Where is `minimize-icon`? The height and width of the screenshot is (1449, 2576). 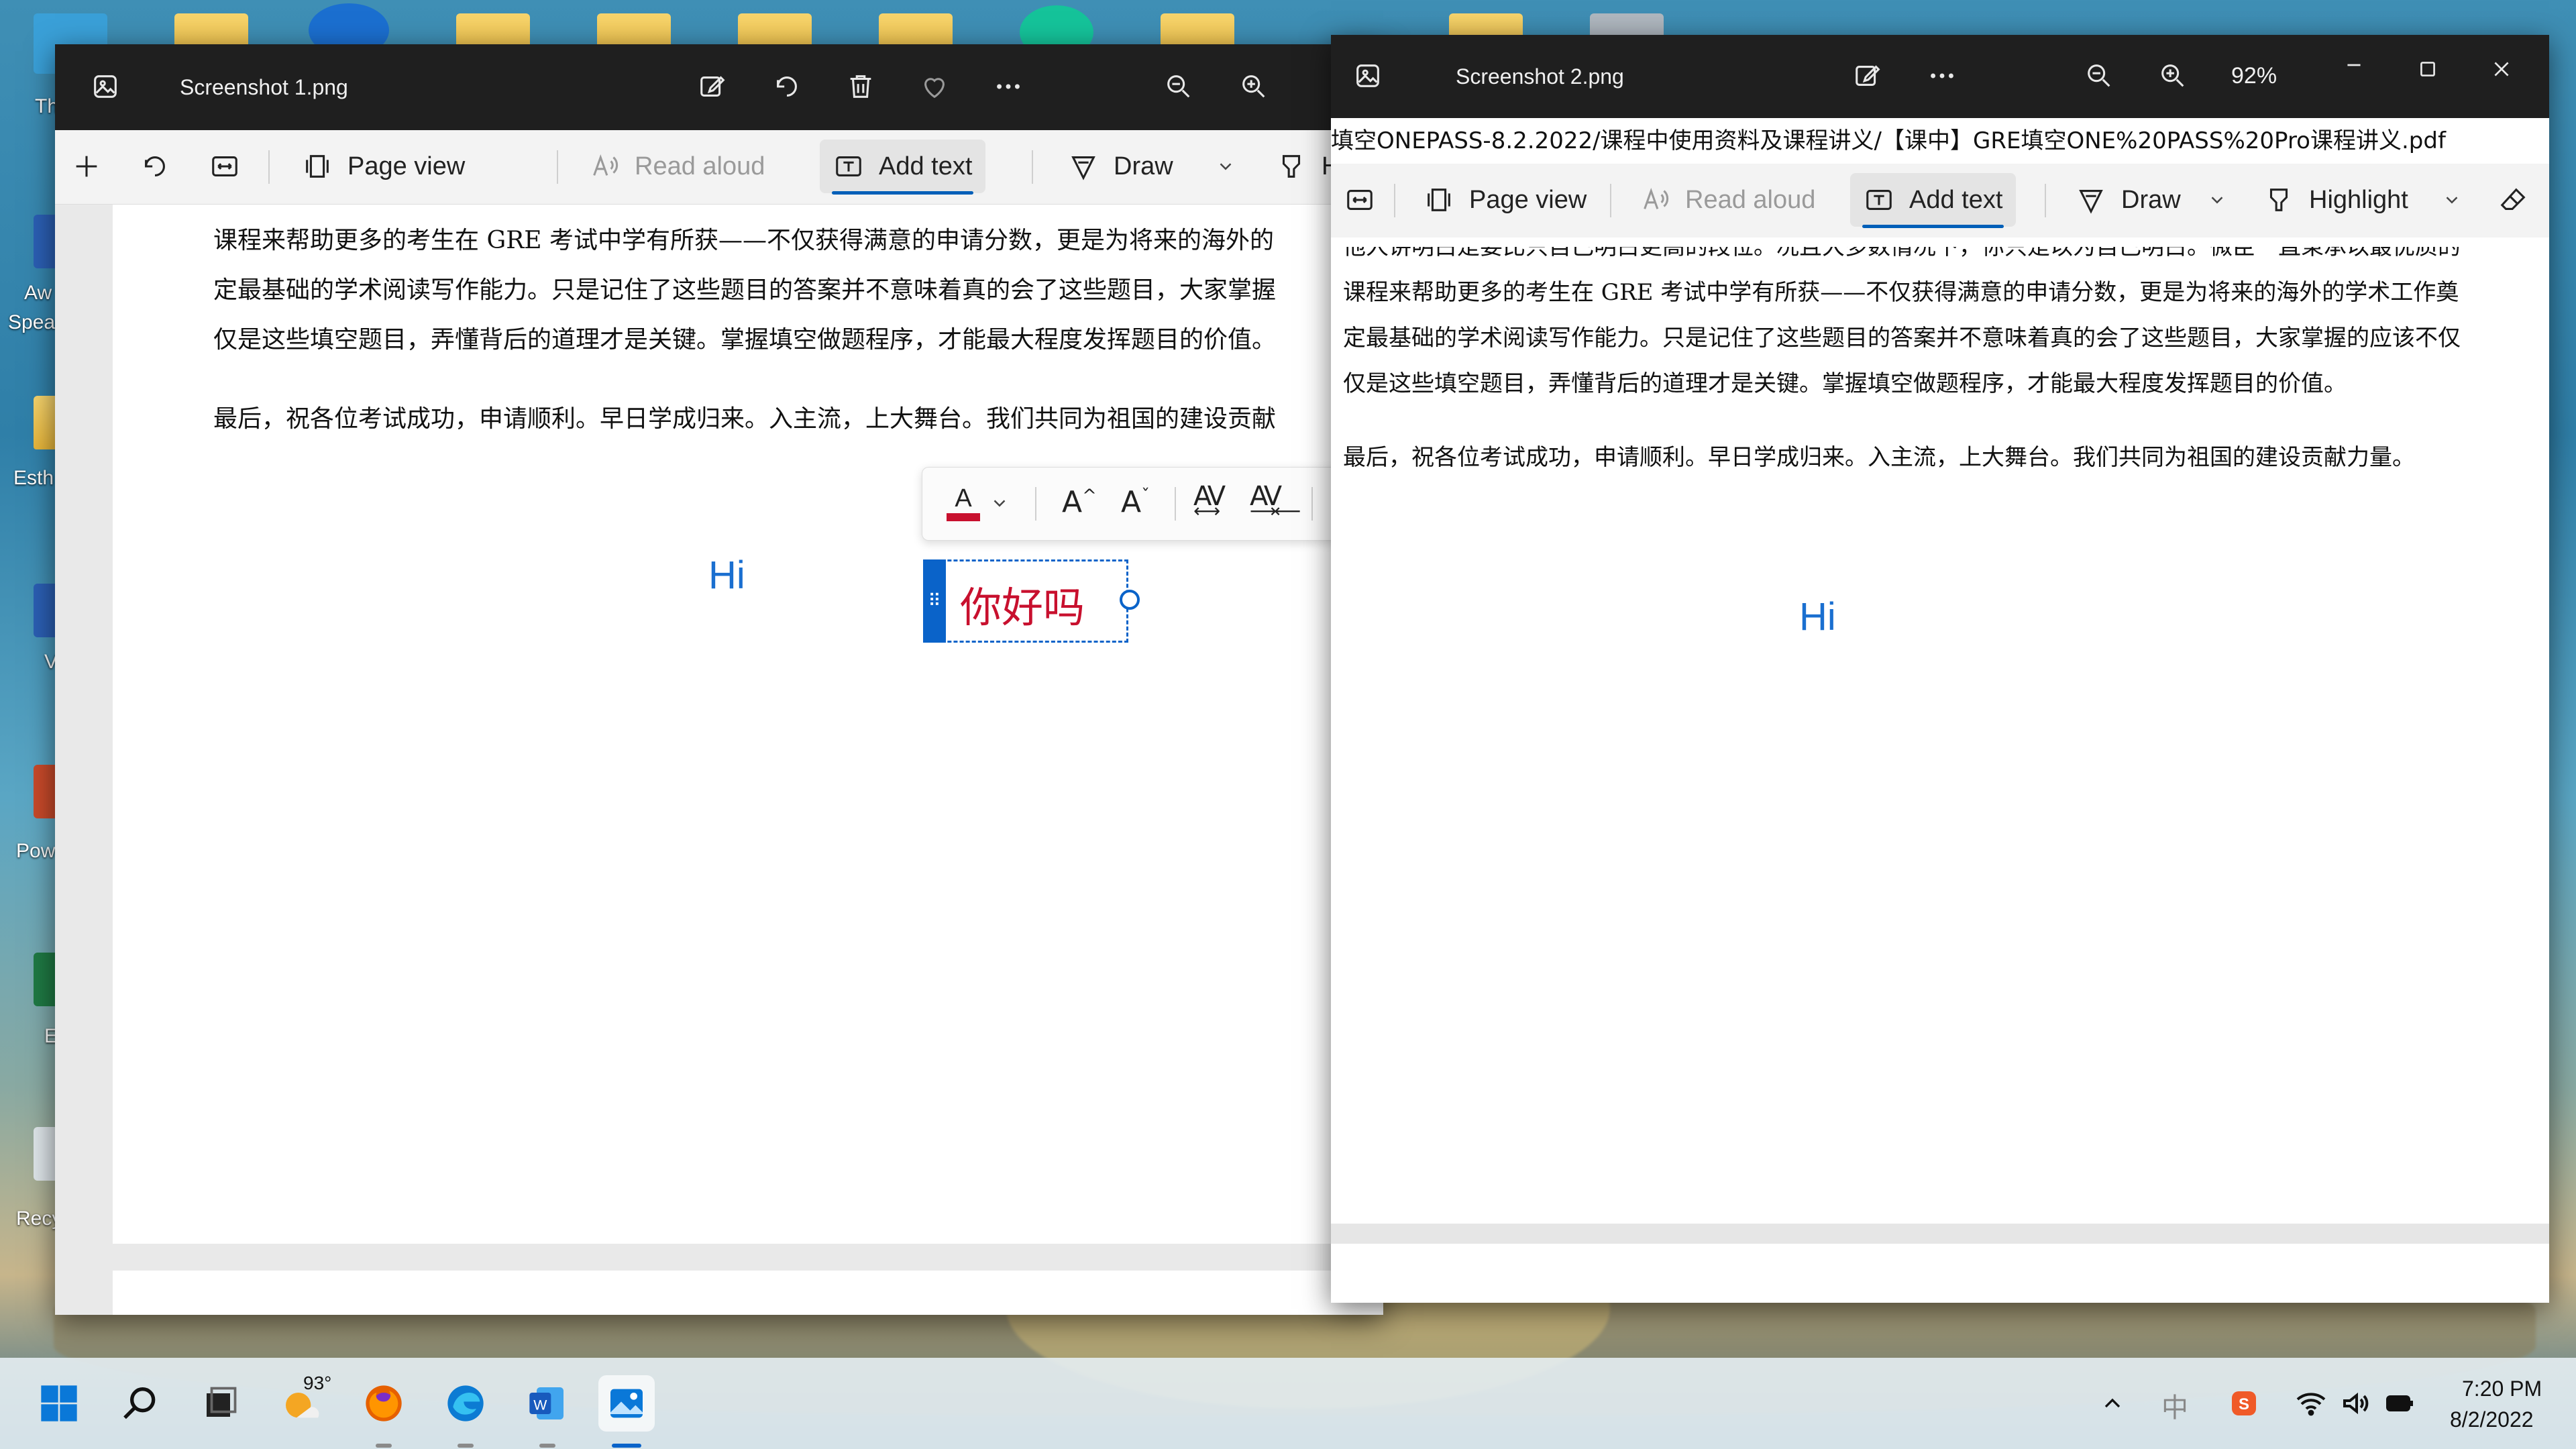
minimize-icon is located at coordinates (2353, 65).